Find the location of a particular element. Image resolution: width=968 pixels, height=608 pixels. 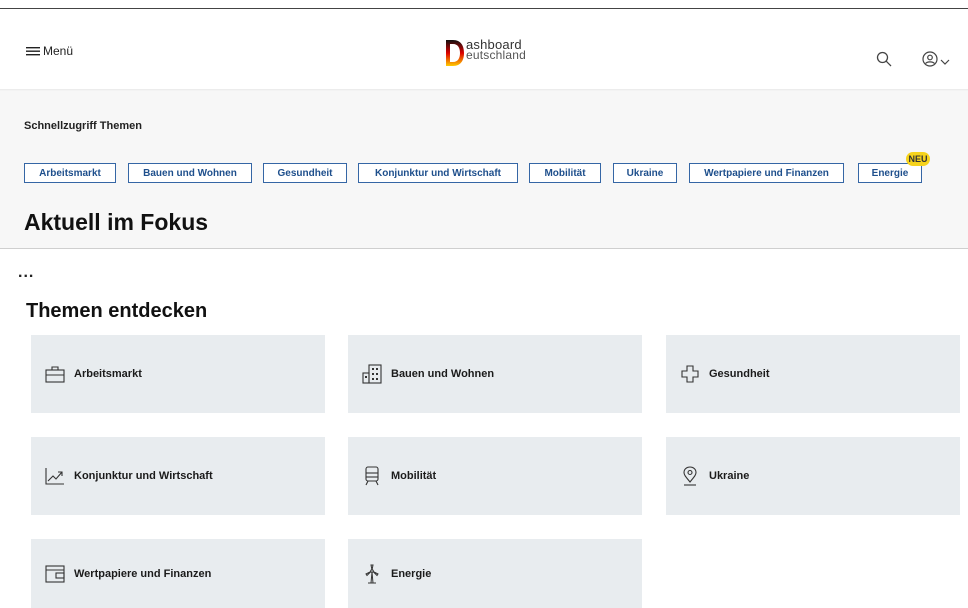

tile-bauen-und-wohnen: Bauen und Wohnen is located at coordinates (495, 374).